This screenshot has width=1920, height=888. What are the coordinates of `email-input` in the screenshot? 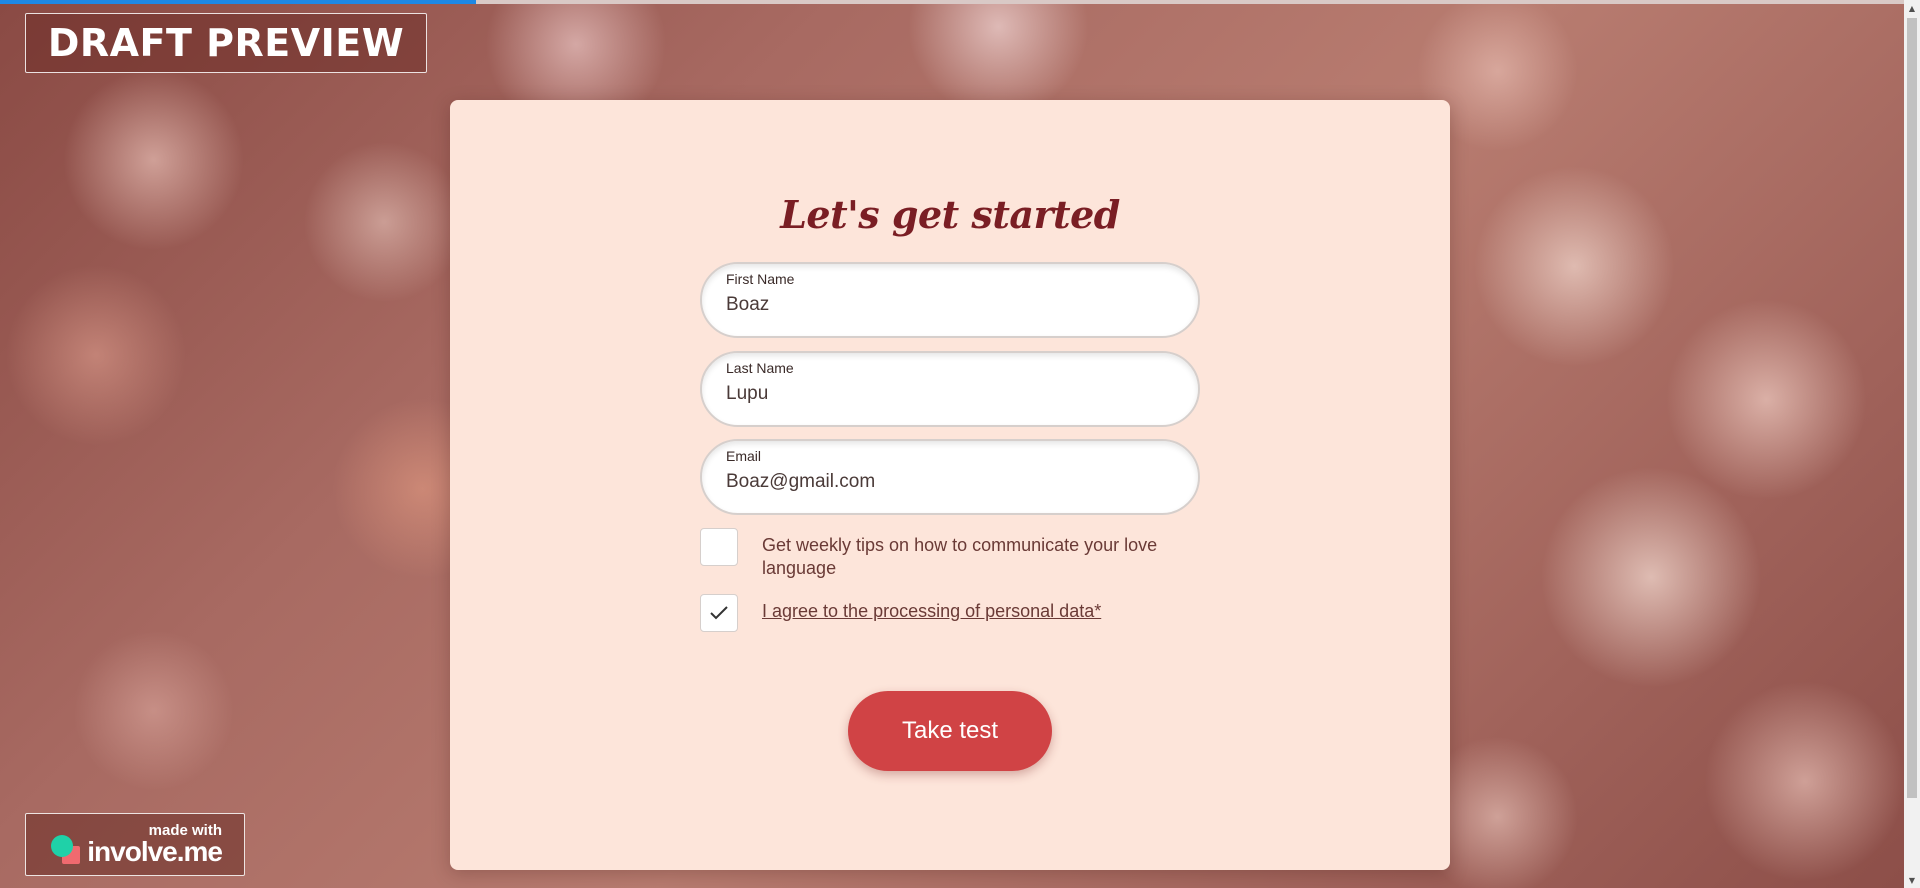 It's located at (950, 482).